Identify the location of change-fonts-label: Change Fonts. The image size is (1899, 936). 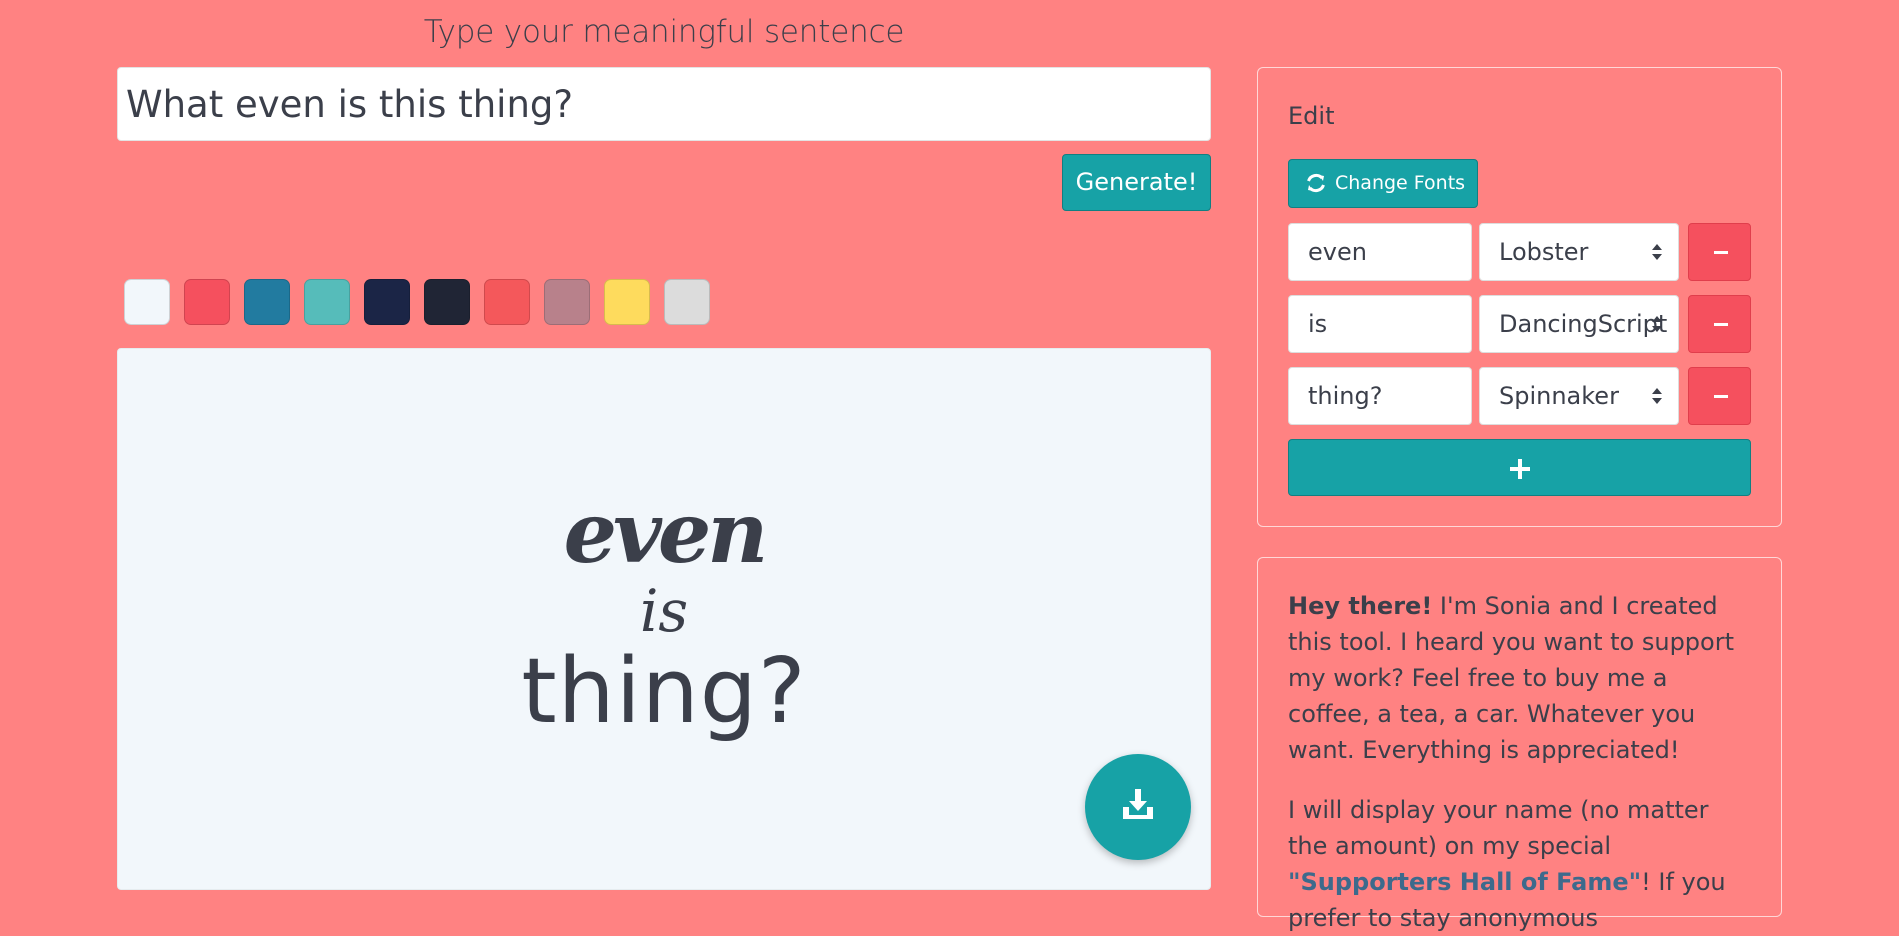
(1400, 183).